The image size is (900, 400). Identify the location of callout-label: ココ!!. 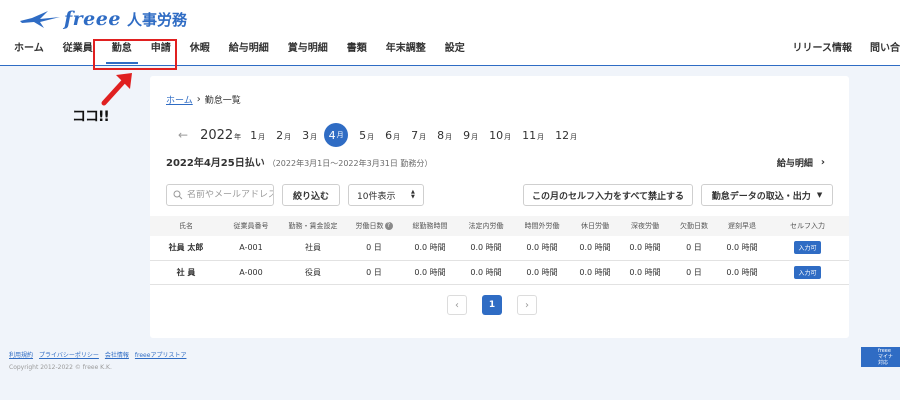
(91, 117).